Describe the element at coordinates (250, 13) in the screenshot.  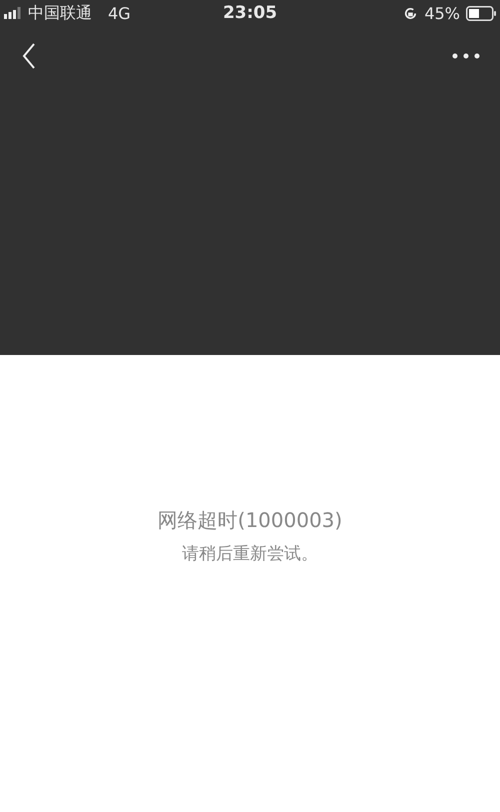
I see `clock-time: 23:05` at that location.